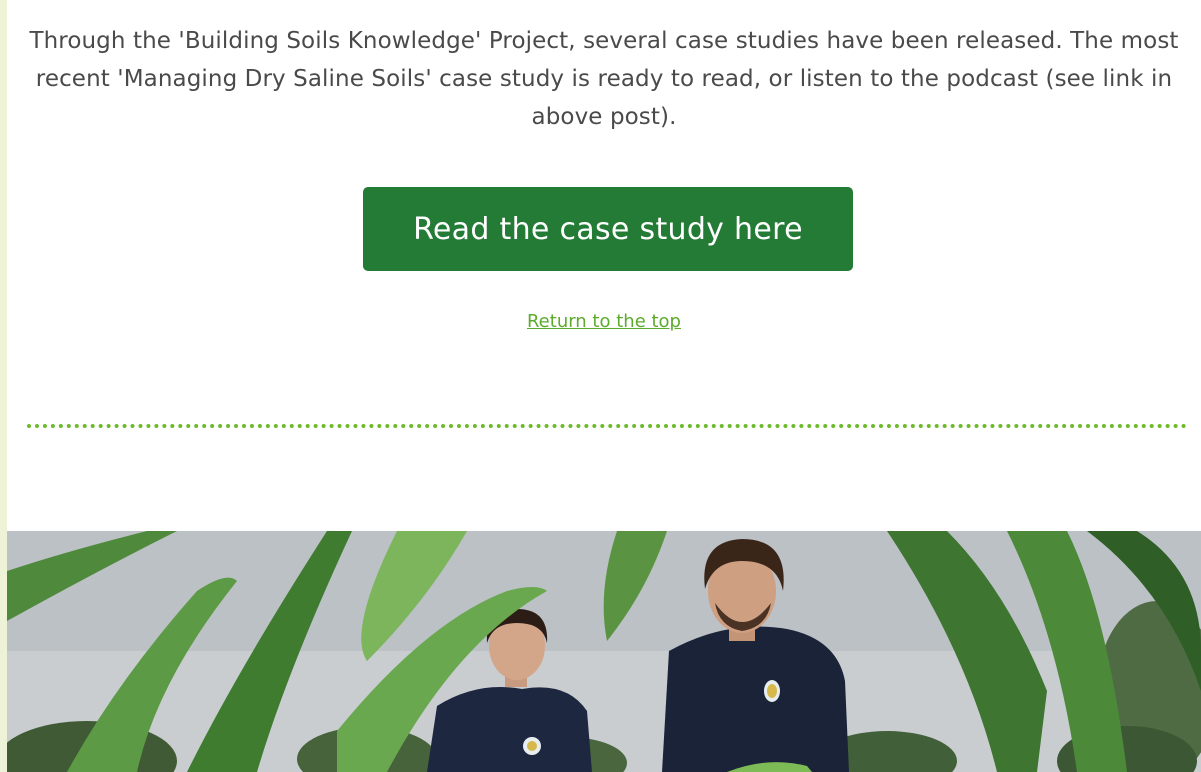 The width and height of the screenshot is (1201, 772). I want to click on dotted-divider, so click(607, 426).